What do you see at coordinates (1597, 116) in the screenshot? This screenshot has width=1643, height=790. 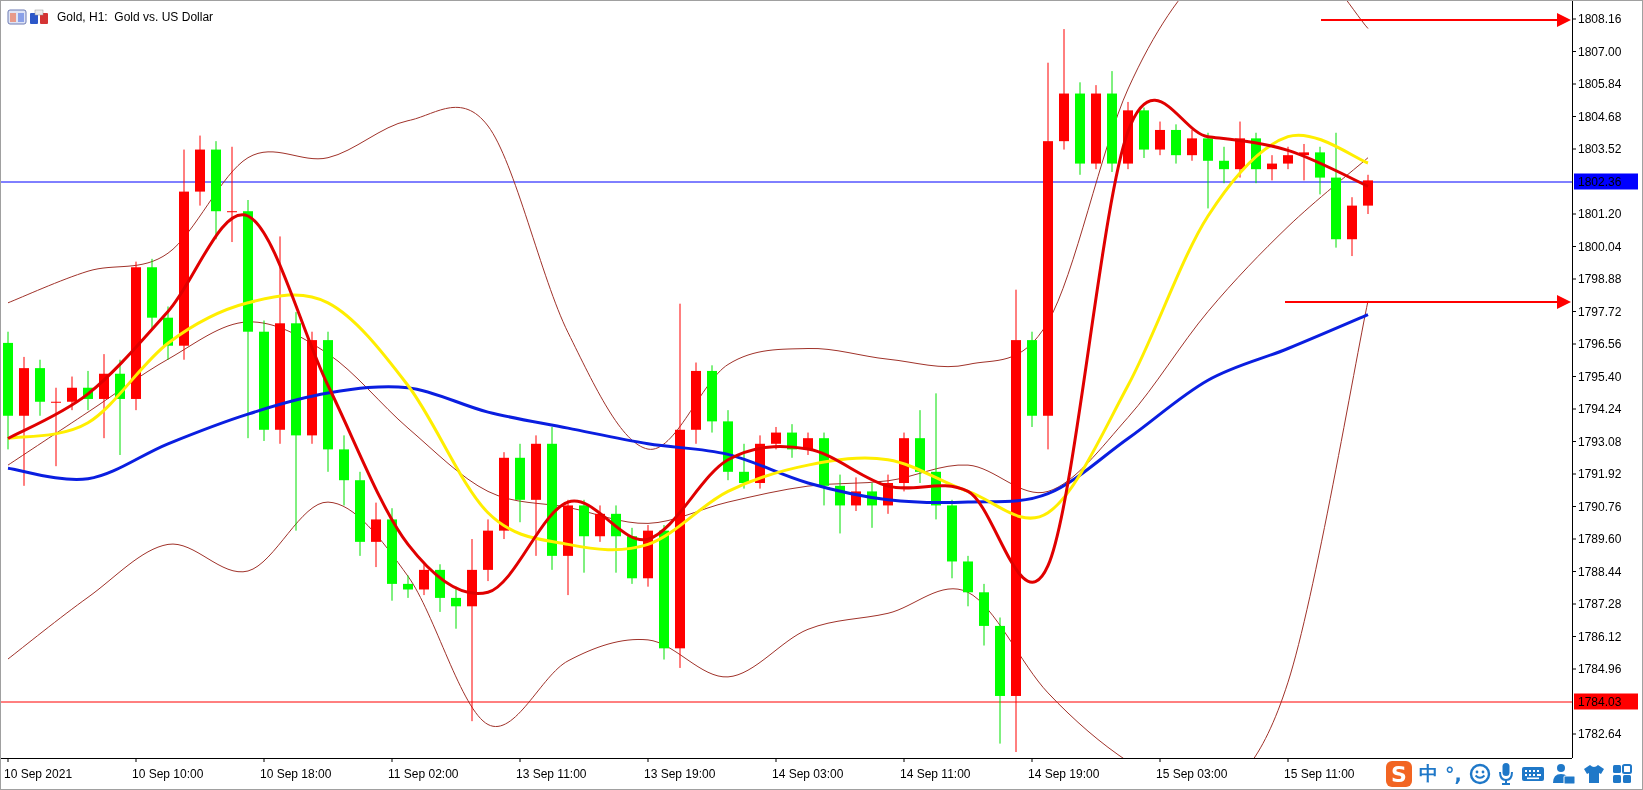 I see `price-tick-label: 1804.68` at bounding box center [1597, 116].